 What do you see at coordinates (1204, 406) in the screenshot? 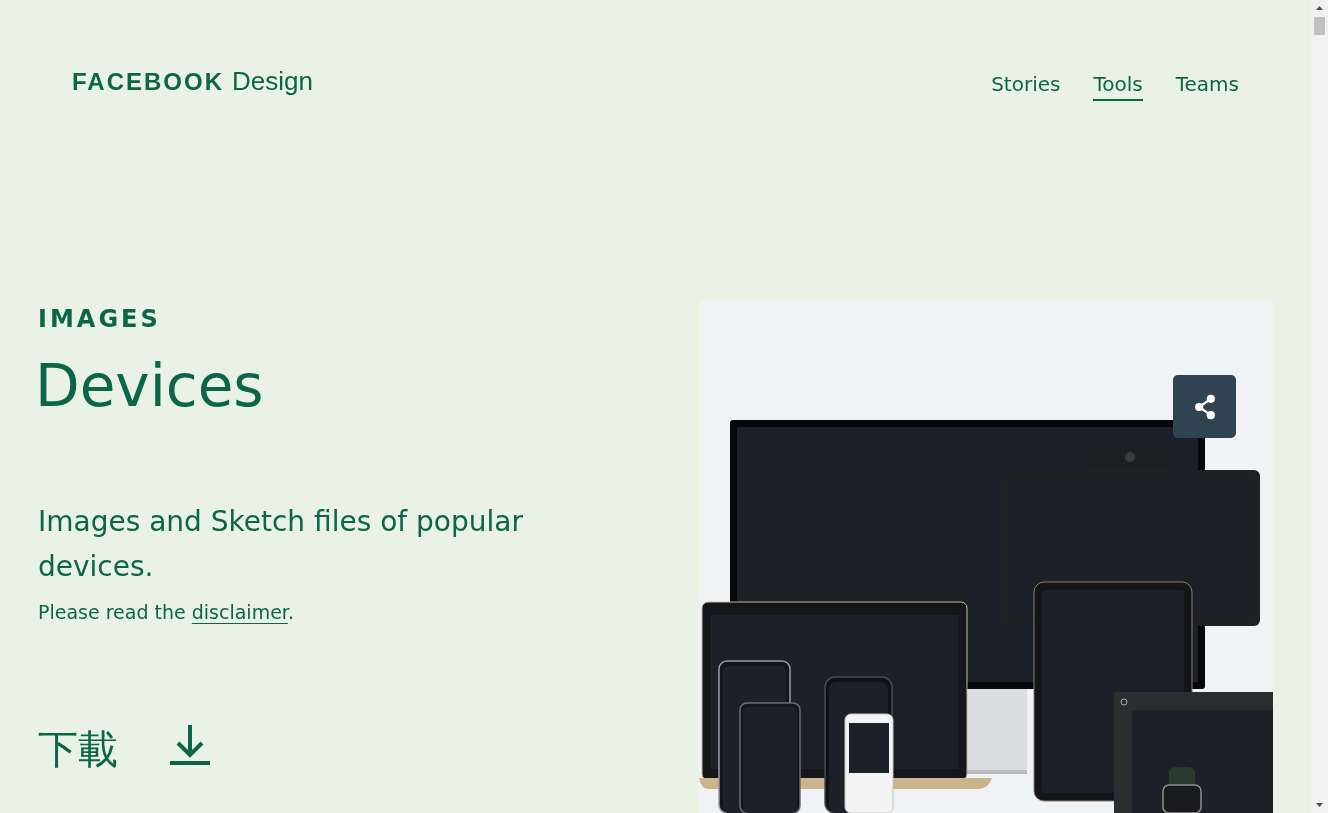
I see `share-button` at bounding box center [1204, 406].